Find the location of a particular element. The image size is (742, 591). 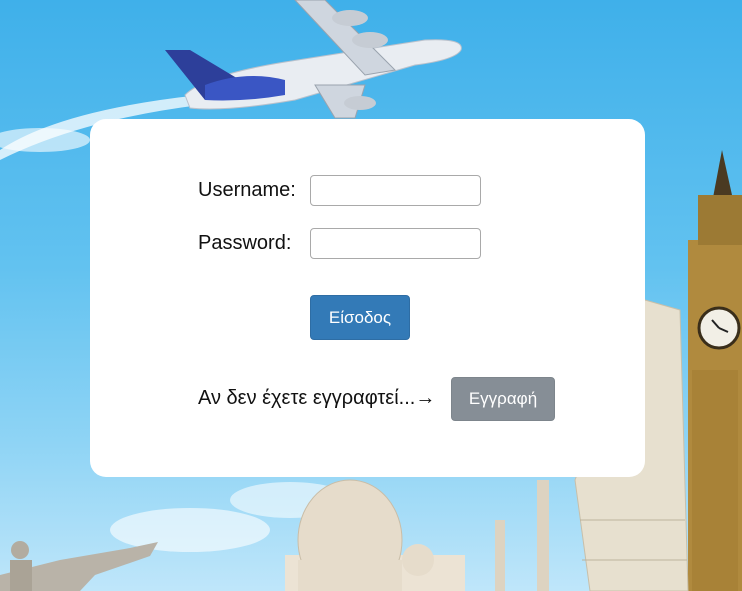

username-input is located at coordinates (395, 190).